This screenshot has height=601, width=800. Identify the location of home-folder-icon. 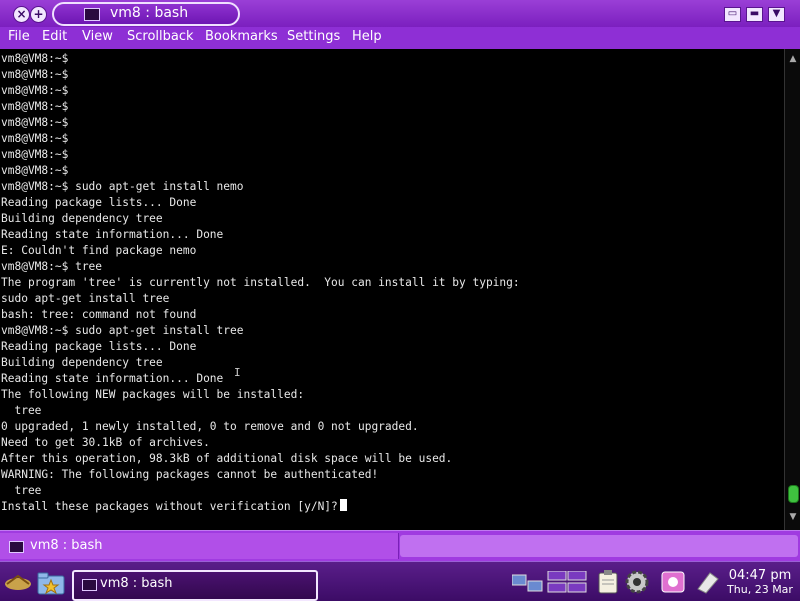
(51, 583).